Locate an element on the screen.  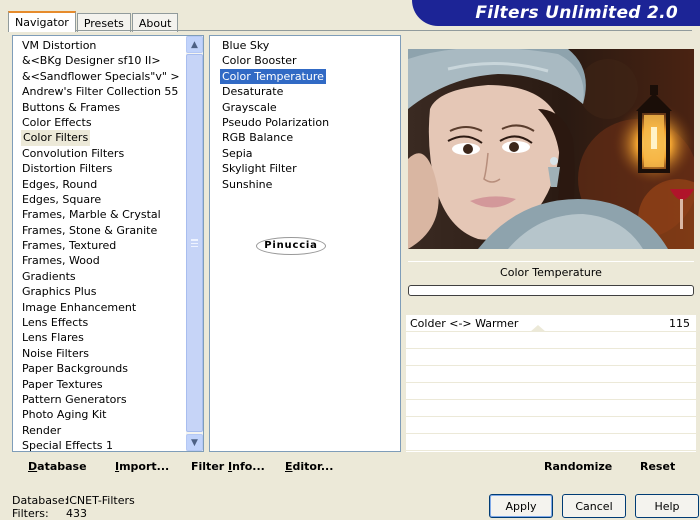
category-item-label: Special Effects 1 is located at coordinates (68, 445).